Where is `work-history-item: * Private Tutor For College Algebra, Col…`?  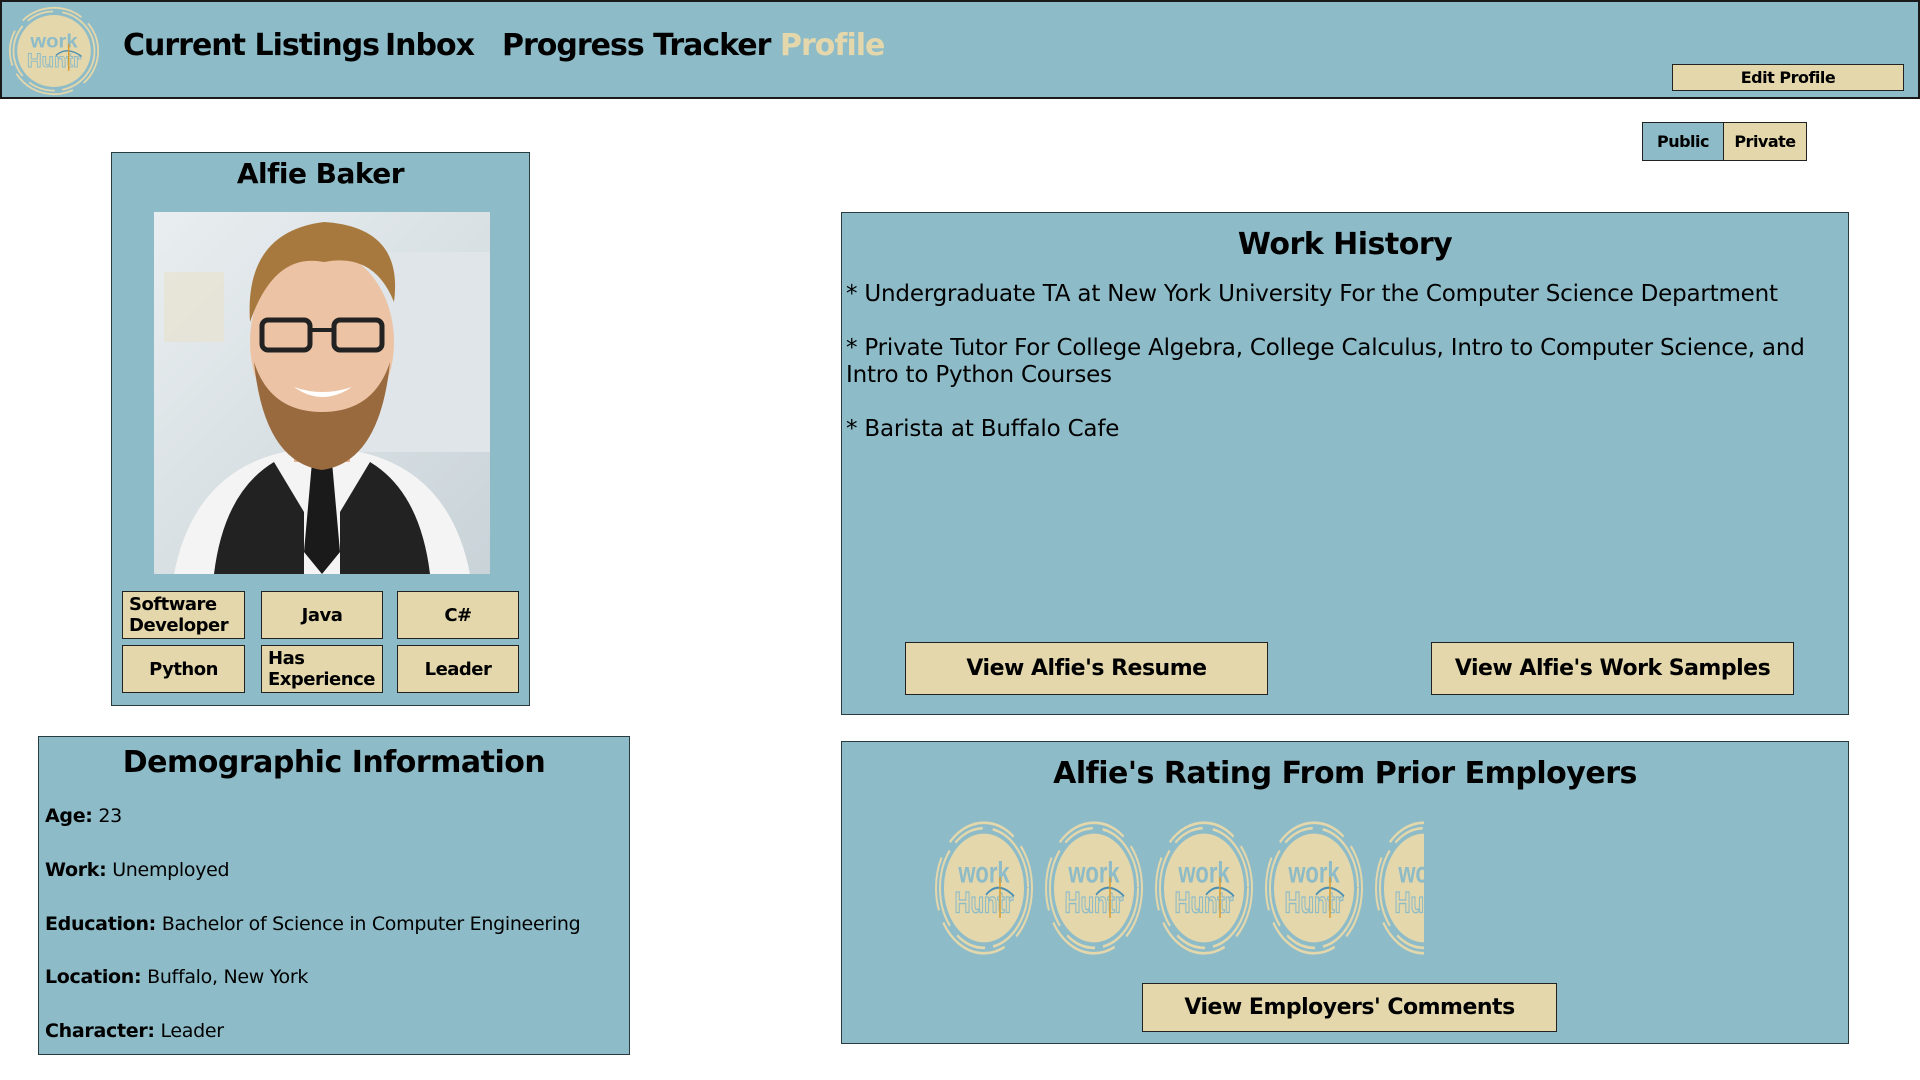
work-history-item: * Private Tutor For College Algebra, Col… is located at coordinates (1325, 361).